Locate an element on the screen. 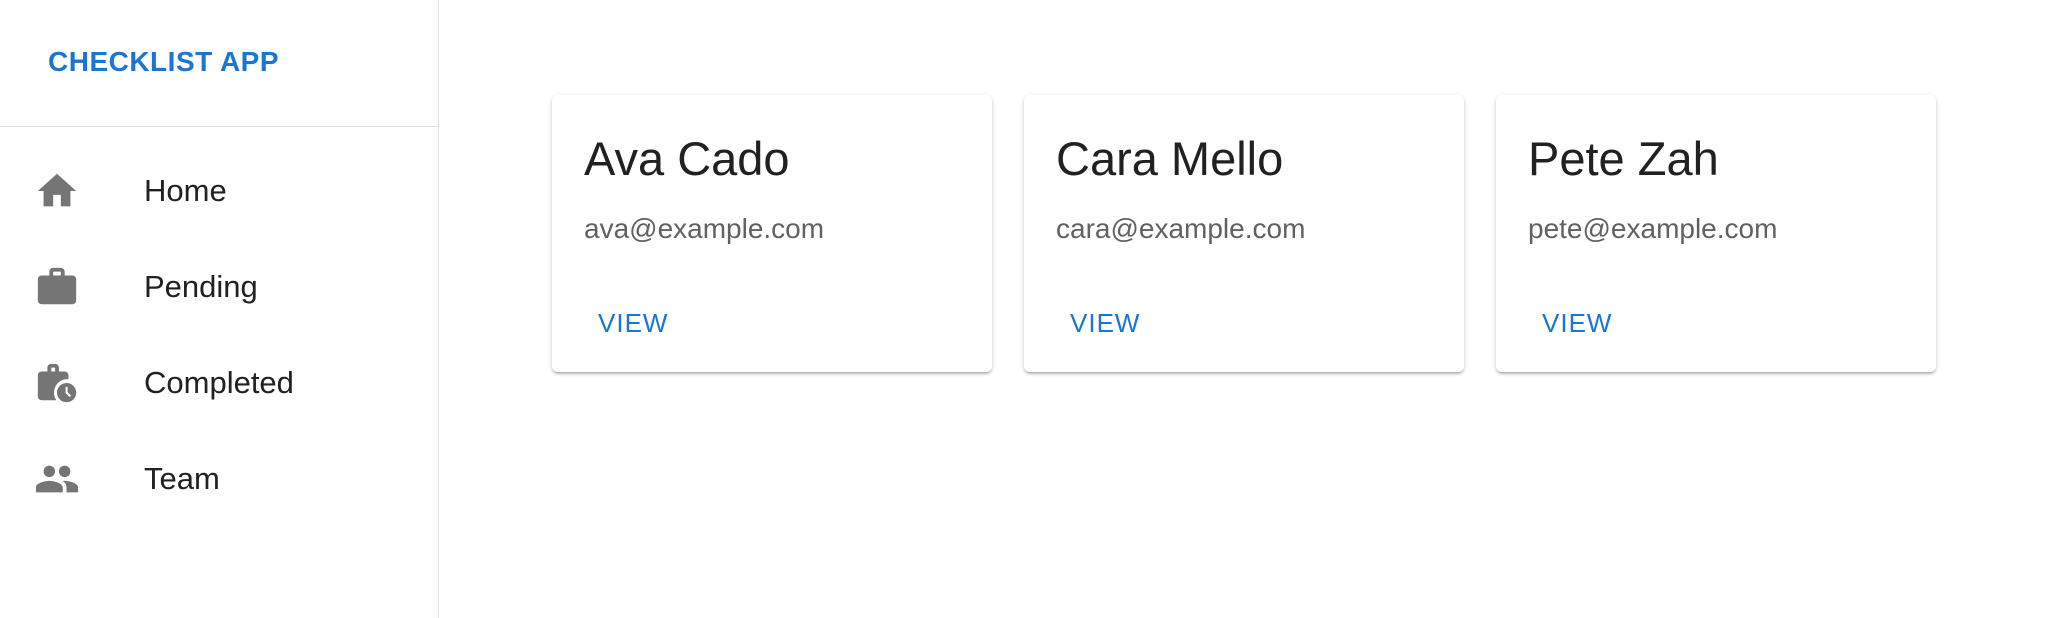  user-card: Ava Cado ava@example.com VIEW is located at coordinates (772, 233).